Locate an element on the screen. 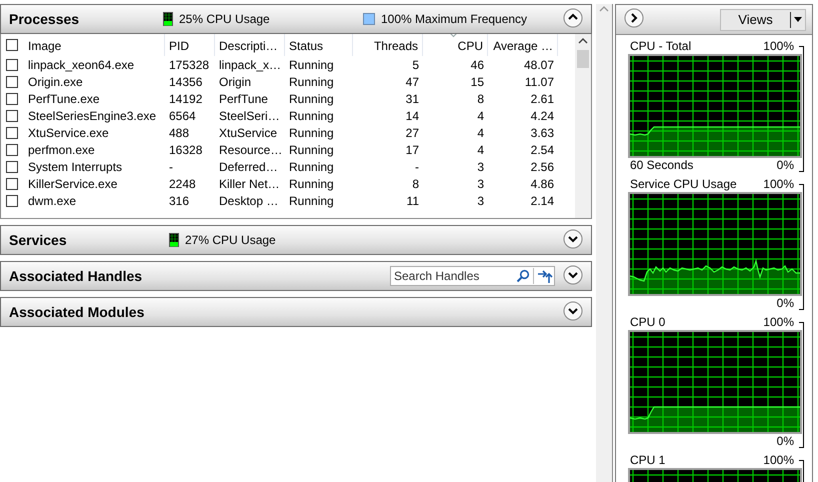 This screenshot has width=818, height=482. select-all-checkbox is located at coordinates (12, 45).